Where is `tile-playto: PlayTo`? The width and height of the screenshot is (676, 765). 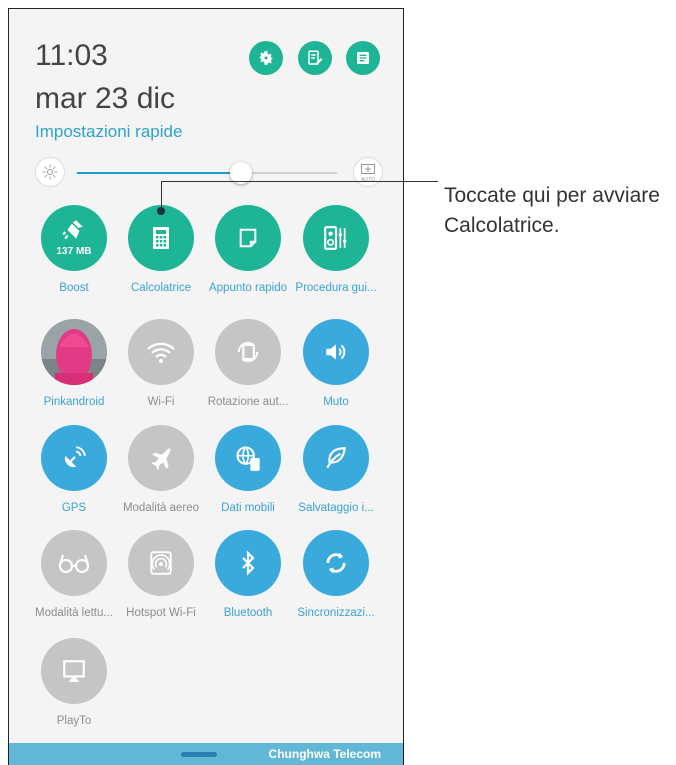 tile-playto: PlayTo is located at coordinates (74, 682).